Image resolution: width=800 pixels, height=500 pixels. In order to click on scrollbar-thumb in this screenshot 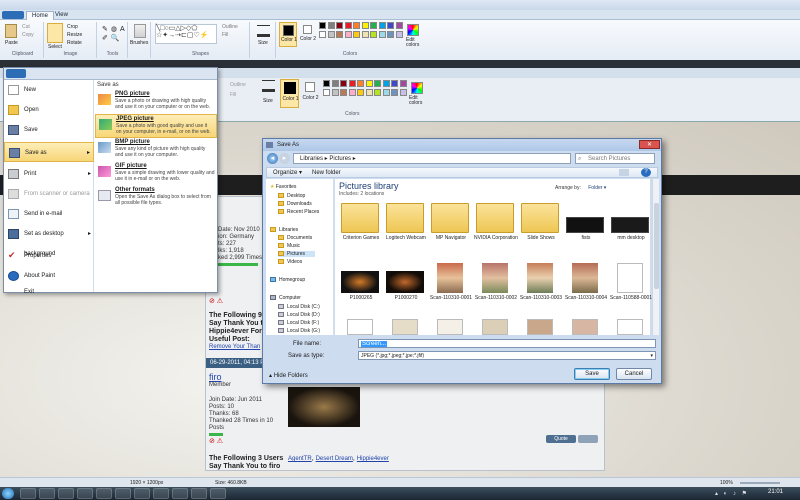, I will do `click(656, 246)`.